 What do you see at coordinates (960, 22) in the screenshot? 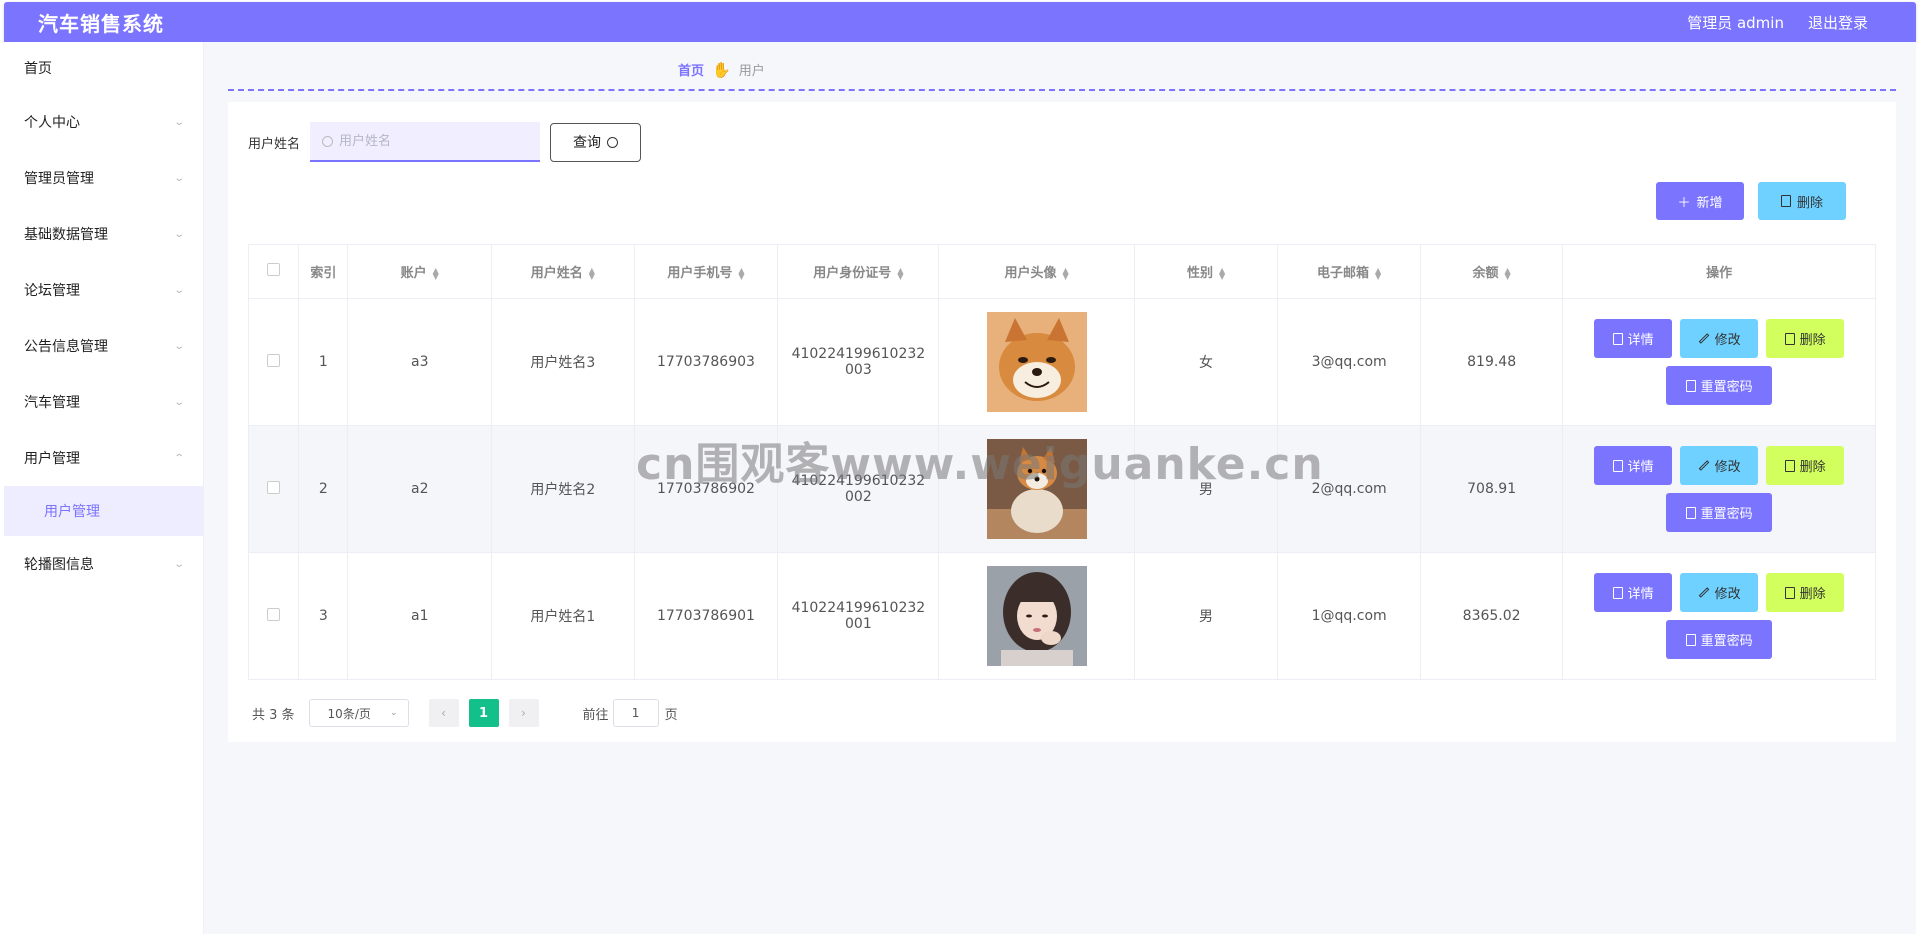
I see `top-header: 汽车销售系统 管理员 admin 退出登录` at bounding box center [960, 22].